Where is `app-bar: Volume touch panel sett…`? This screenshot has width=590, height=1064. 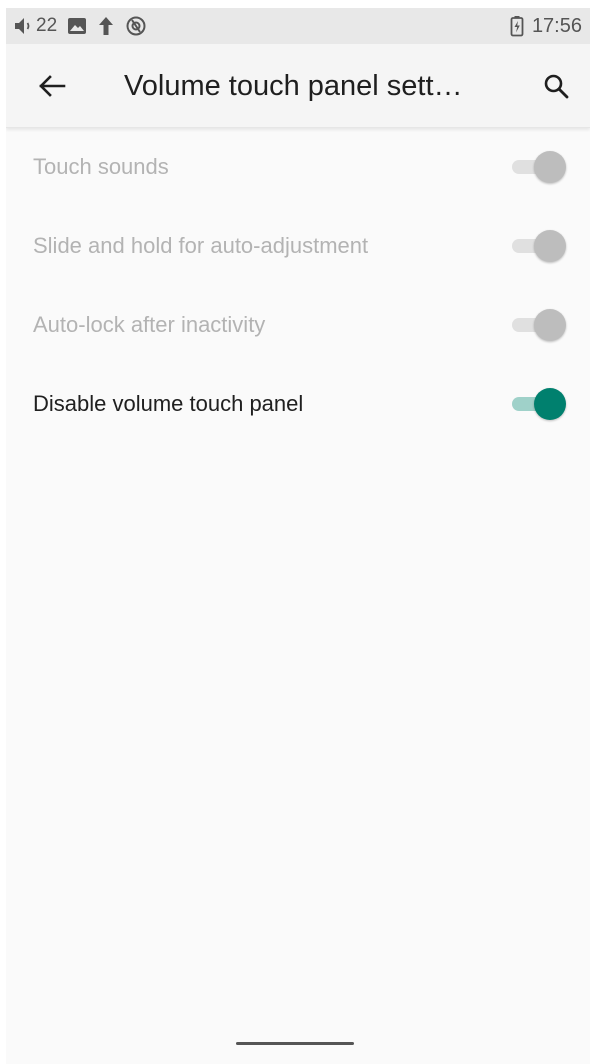
app-bar: Volume touch panel sett… is located at coordinates (298, 86).